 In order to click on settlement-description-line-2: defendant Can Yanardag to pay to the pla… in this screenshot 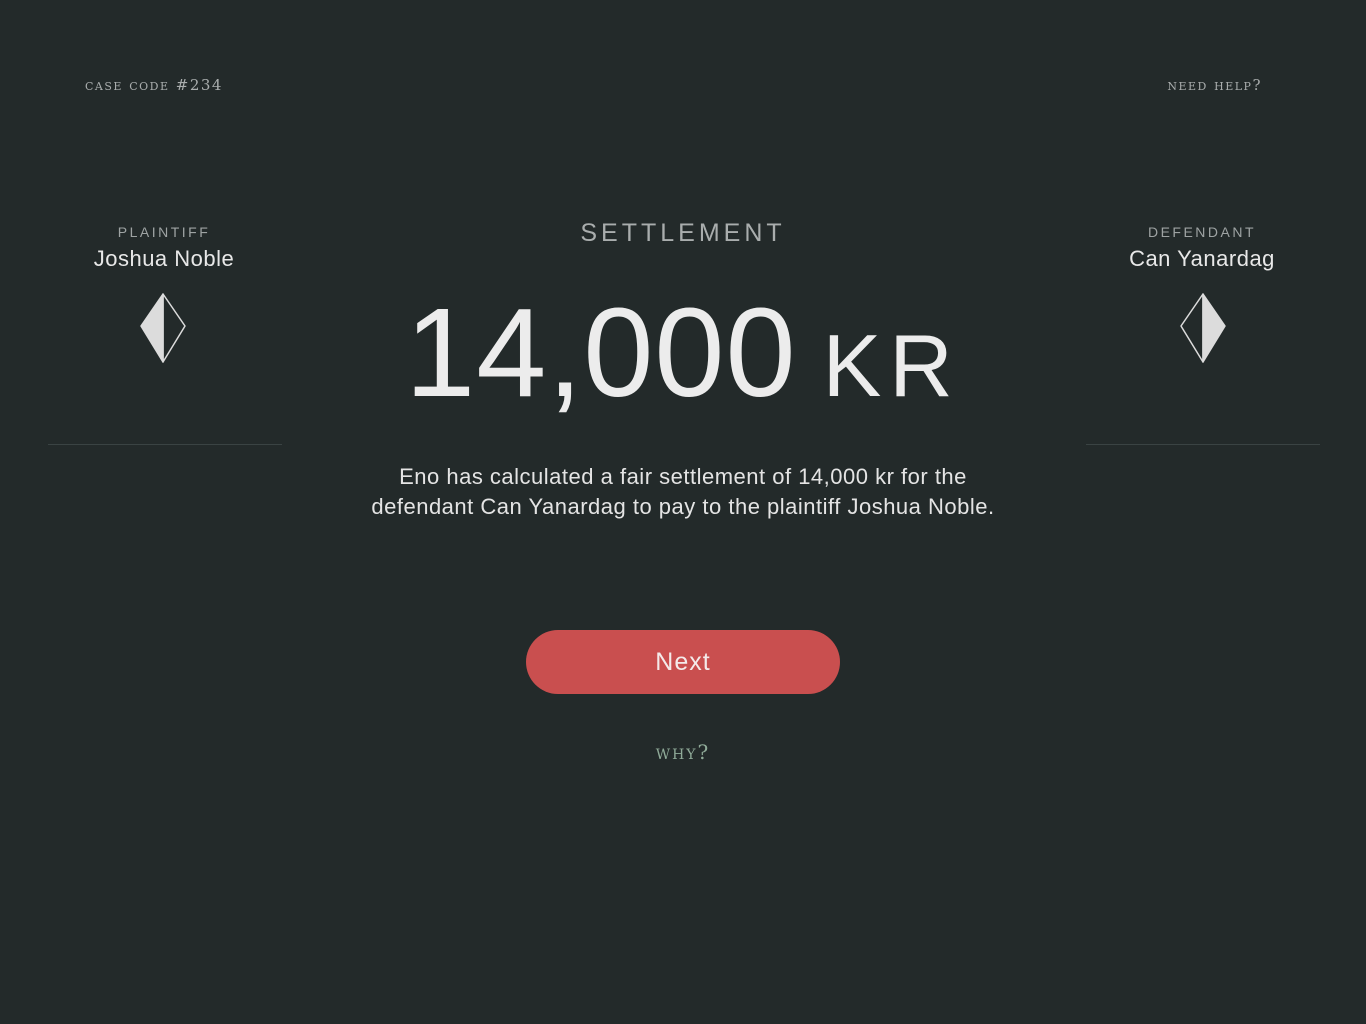, I will do `click(683, 506)`.